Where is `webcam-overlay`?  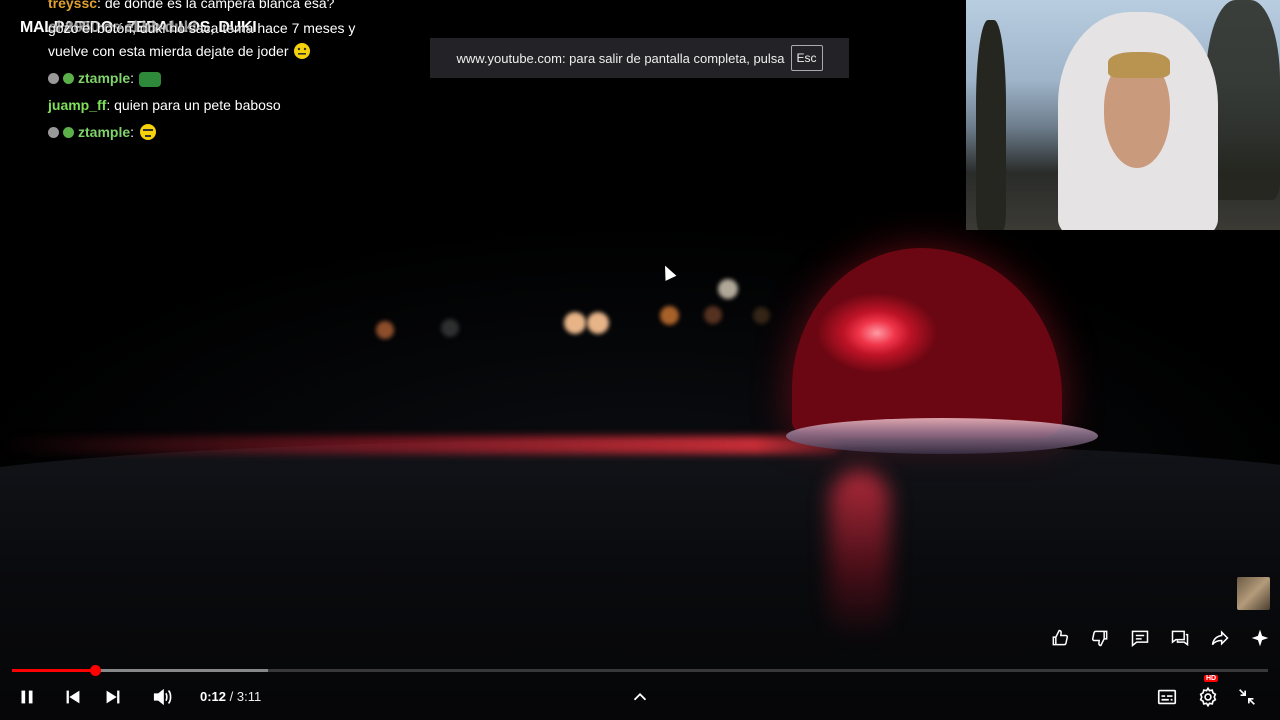
webcam-overlay is located at coordinates (1123, 115).